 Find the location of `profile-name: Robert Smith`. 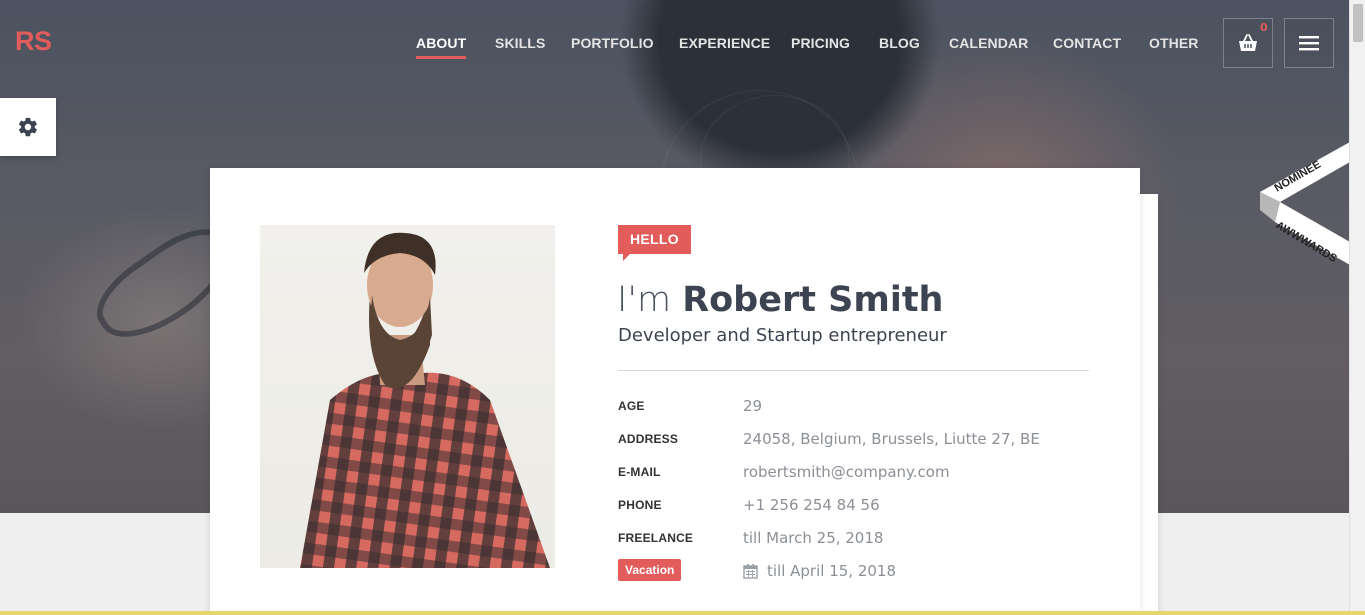

profile-name: Robert Smith is located at coordinates (813, 300).